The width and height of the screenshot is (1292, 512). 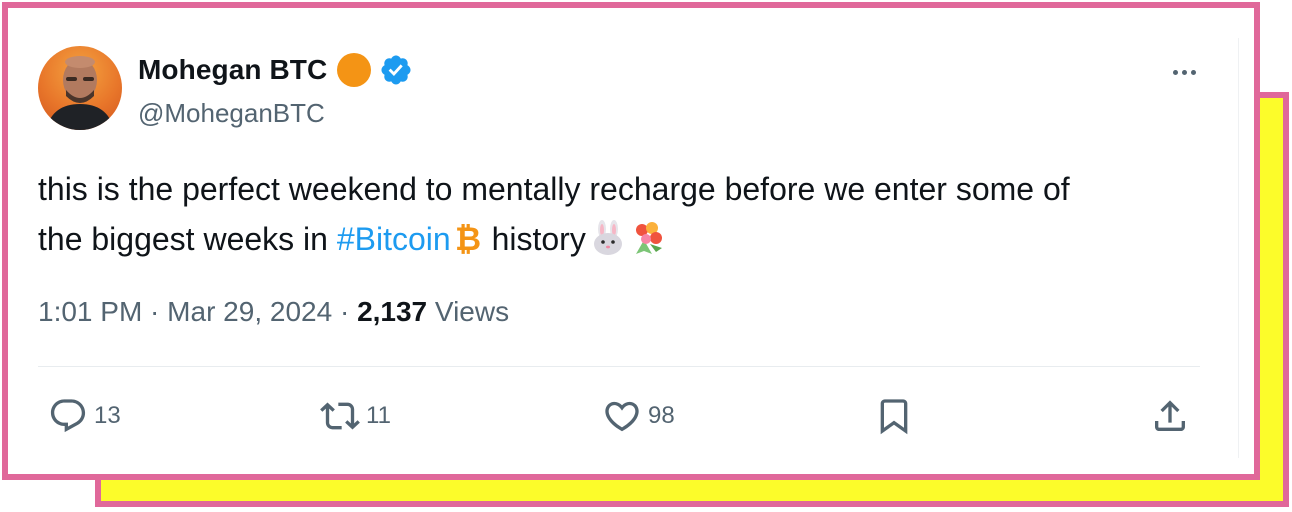 I want to click on bookmark-button, so click(x=894, y=416).